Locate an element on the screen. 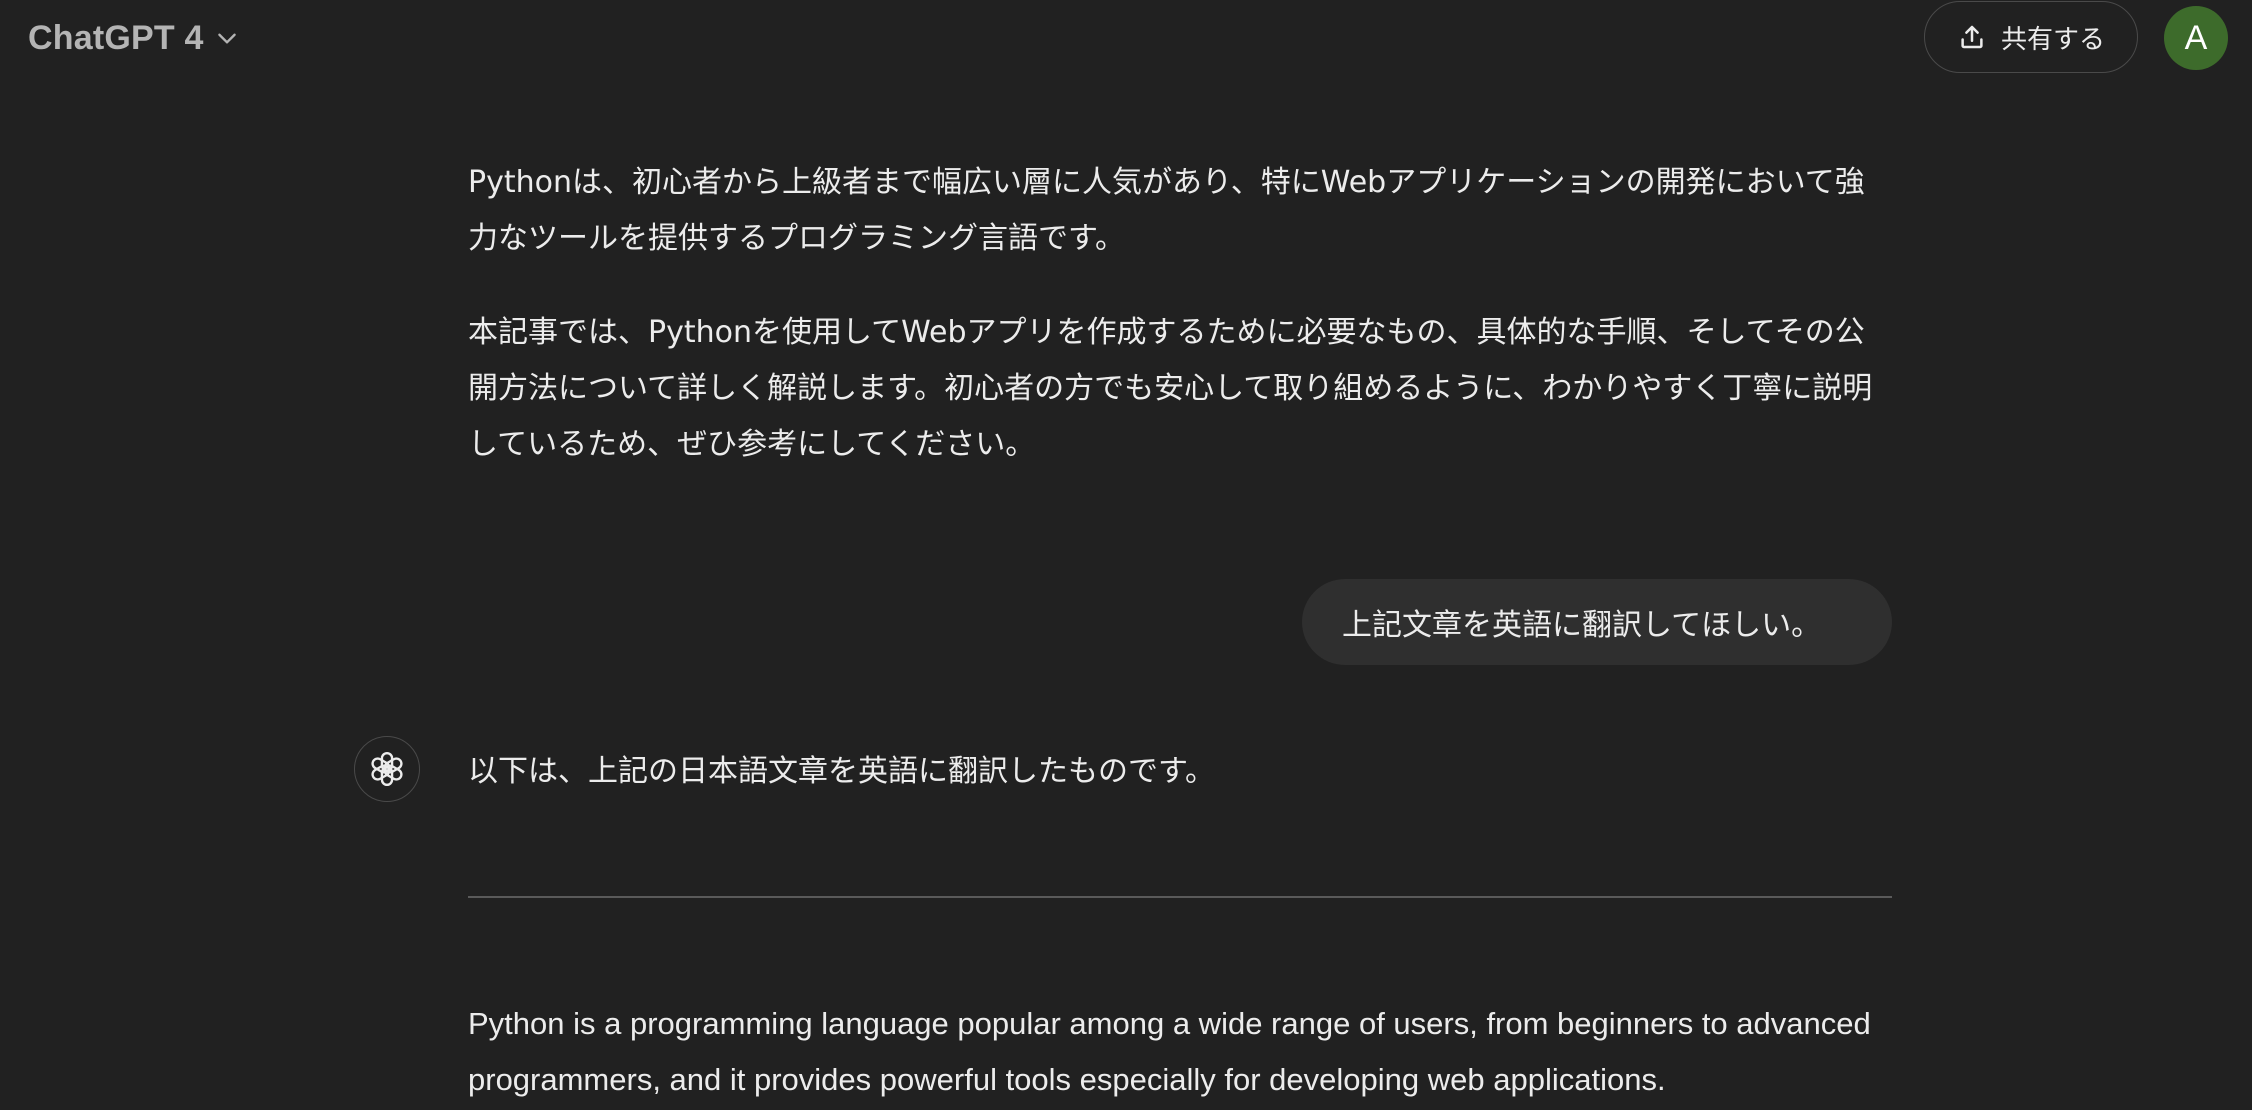 Image resolution: width=2252 pixels, height=1110 pixels. user-message-bubble: 上記文章を英語に翻訳してほしい。 is located at coordinates (1597, 622).